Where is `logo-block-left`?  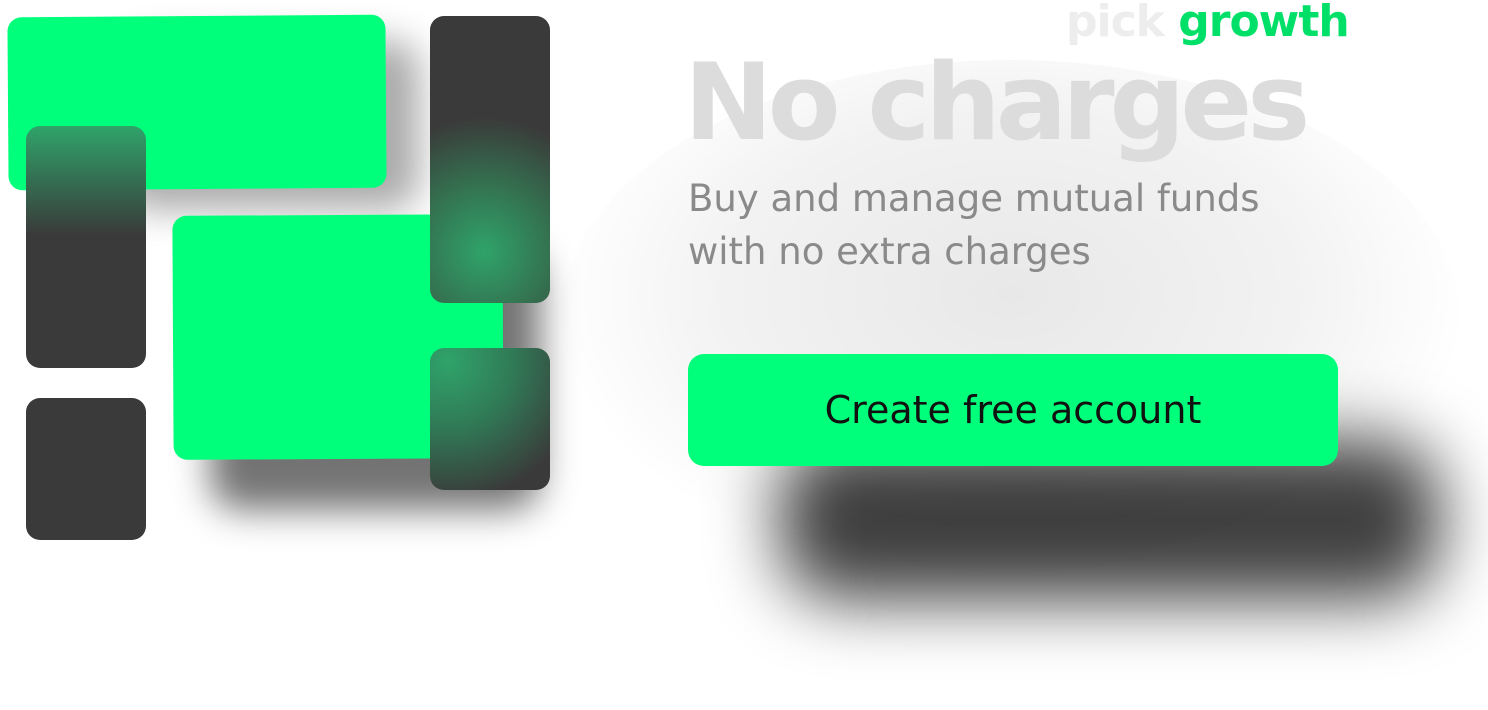 logo-block-left is located at coordinates (86, 247).